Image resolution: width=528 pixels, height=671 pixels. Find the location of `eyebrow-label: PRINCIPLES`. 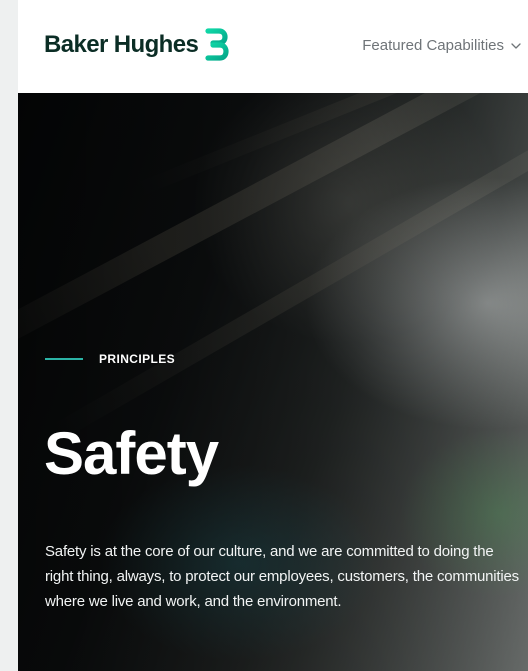

eyebrow-label: PRINCIPLES is located at coordinates (137, 359).